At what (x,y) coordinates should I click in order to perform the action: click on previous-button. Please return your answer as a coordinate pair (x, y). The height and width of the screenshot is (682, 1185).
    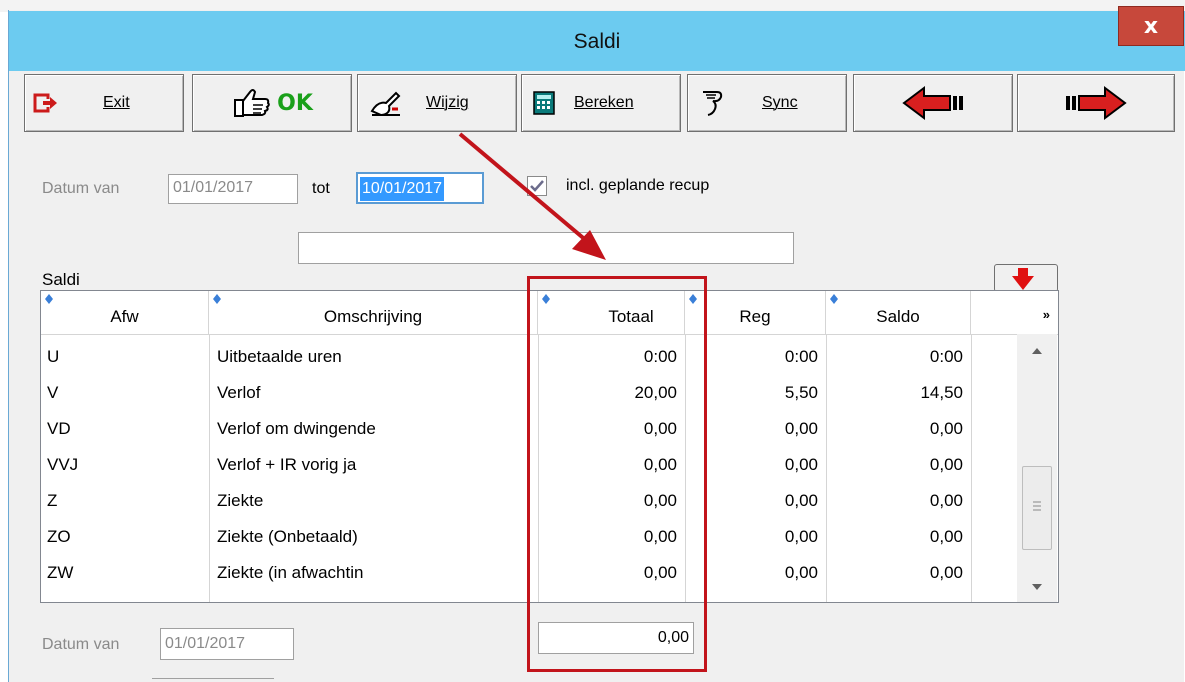
    Looking at the image, I should click on (933, 103).